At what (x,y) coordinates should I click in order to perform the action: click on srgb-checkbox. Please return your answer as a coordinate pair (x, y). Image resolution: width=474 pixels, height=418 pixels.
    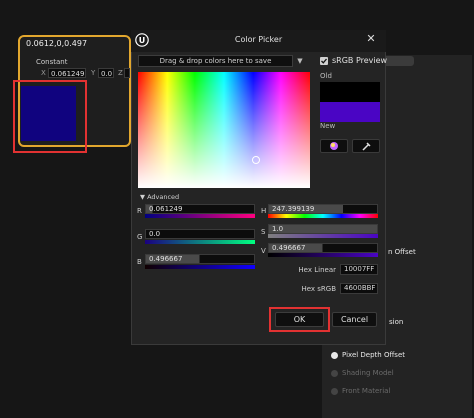
    Looking at the image, I should click on (324, 61).